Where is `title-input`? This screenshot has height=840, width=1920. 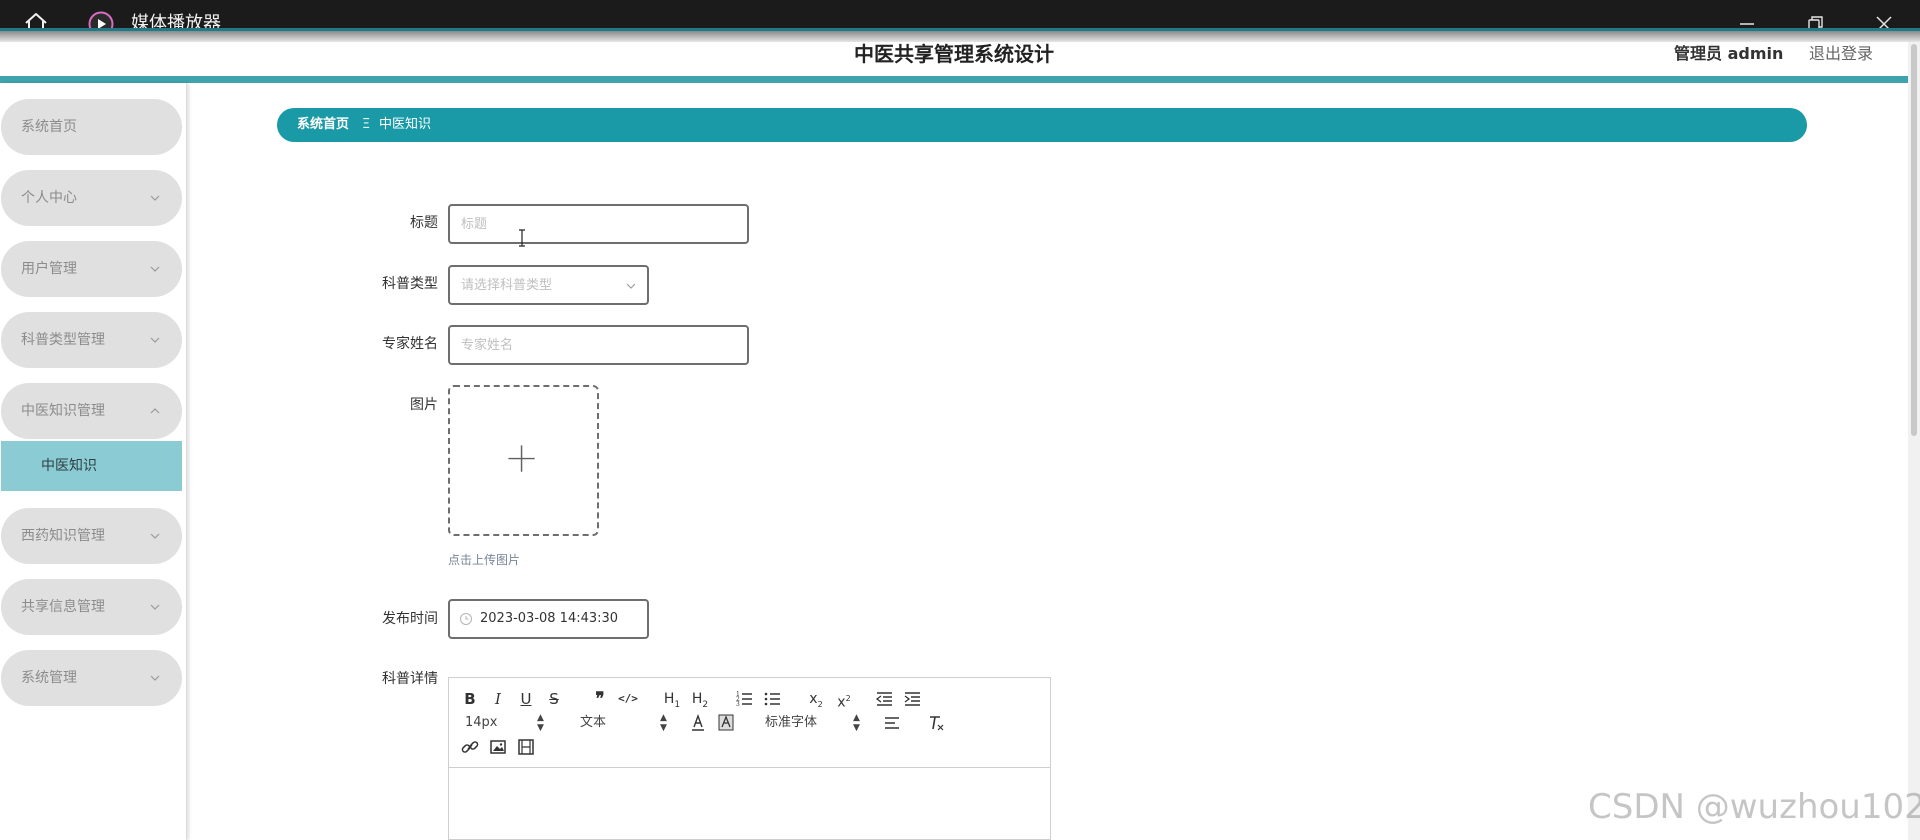
title-input is located at coordinates (598, 224).